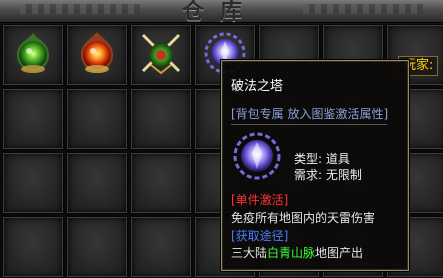  What do you see at coordinates (249, 253) in the screenshot?
I see `source-prefix: 三大陆` at bounding box center [249, 253].